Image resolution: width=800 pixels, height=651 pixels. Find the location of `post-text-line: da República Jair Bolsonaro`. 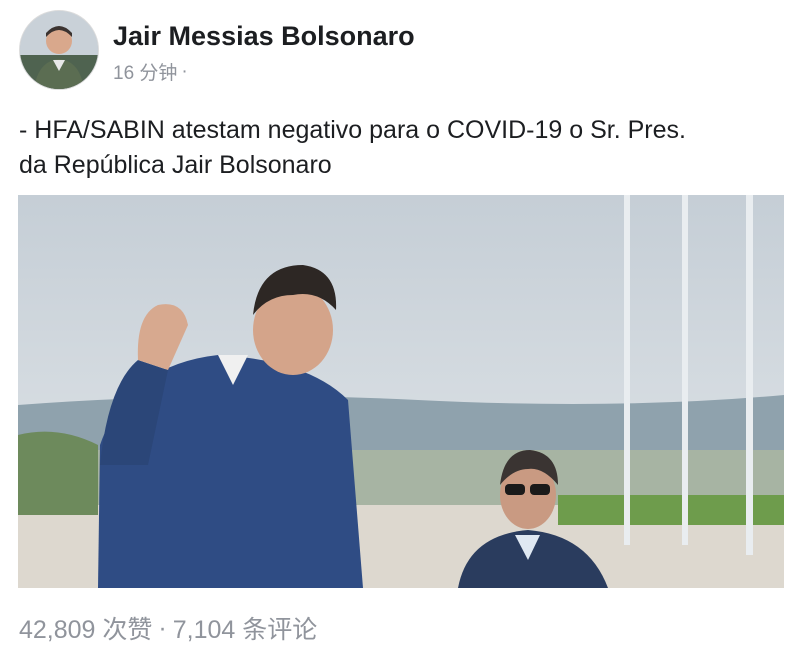

post-text-line: da República Jair Bolsonaro is located at coordinates (175, 165).